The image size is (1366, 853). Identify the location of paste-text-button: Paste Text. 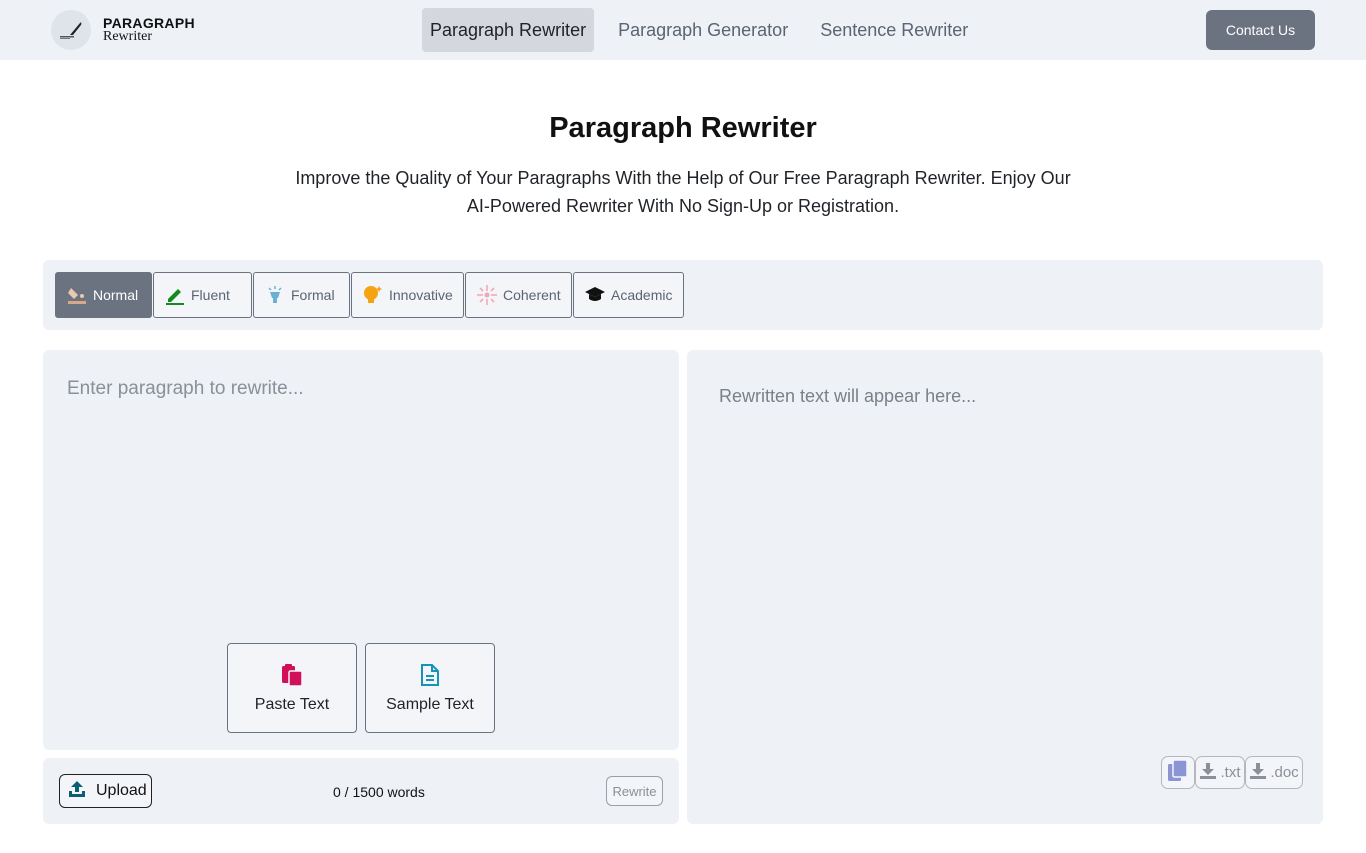
(292, 688).